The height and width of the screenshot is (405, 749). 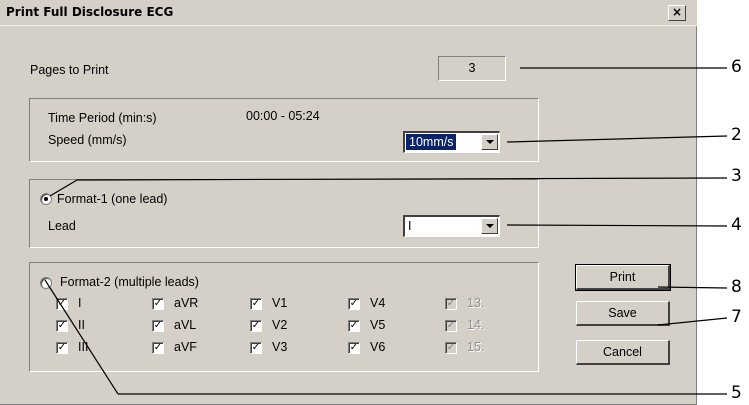 What do you see at coordinates (256, 326) in the screenshot?
I see `lead-V2-checkbox: ✓` at bounding box center [256, 326].